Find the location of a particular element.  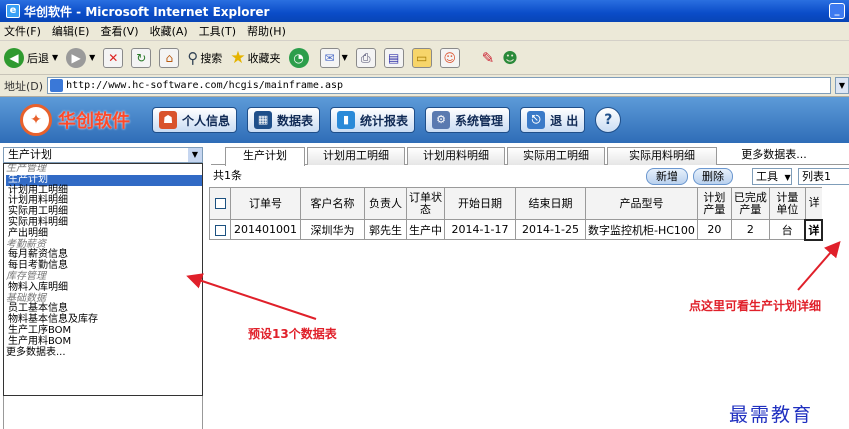

tab-production-plan: 生产计划 is located at coordinates (265, 156).